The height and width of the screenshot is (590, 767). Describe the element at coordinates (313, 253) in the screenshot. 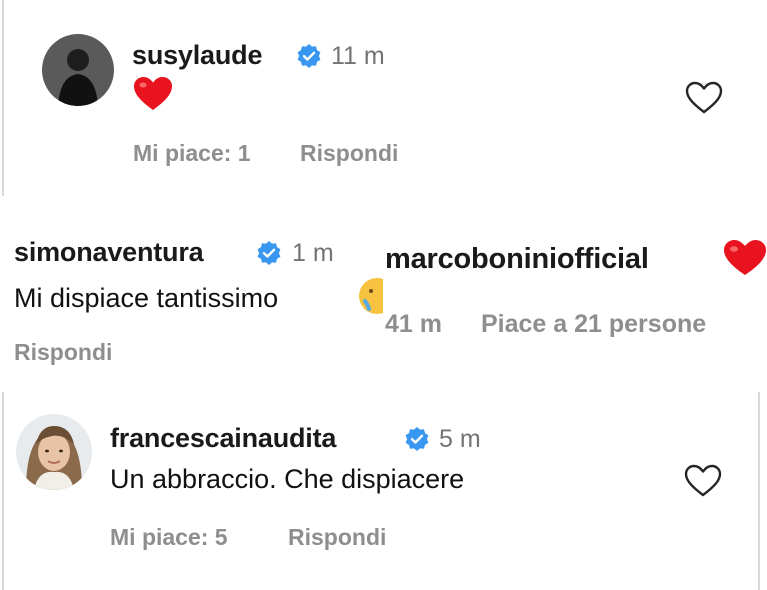

I see `comment-time: 1 m` at that location.